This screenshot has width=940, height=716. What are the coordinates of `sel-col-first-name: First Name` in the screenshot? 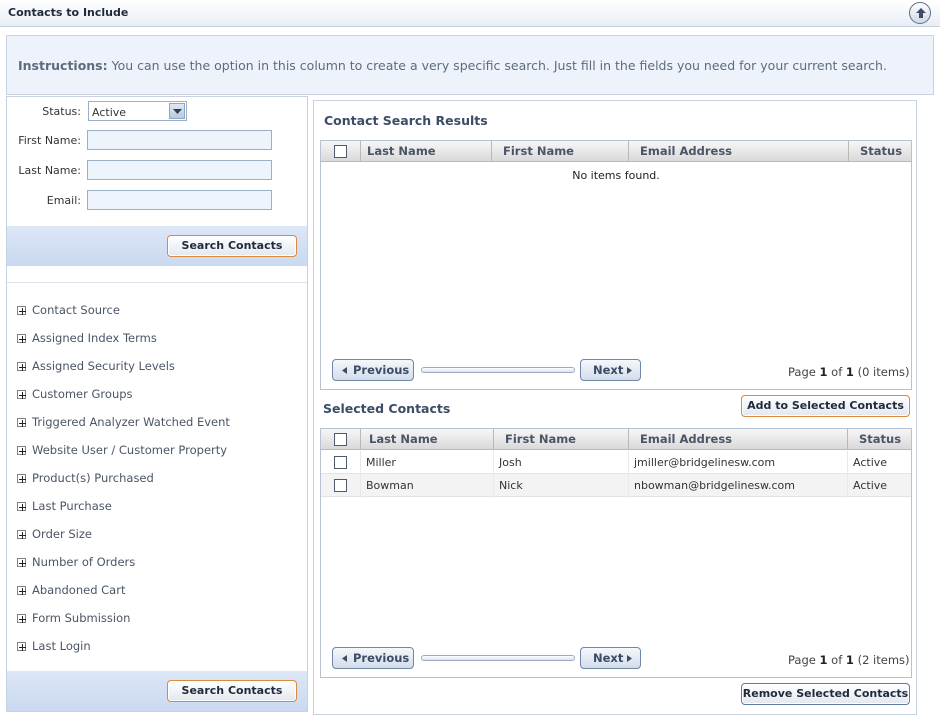 It's located at (561, 439).